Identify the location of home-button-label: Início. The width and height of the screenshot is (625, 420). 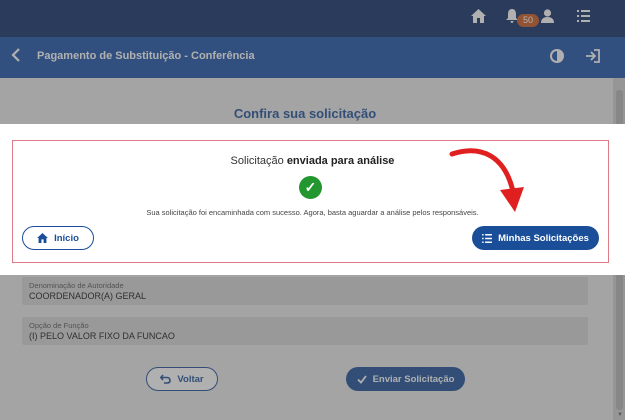
(66, 238).